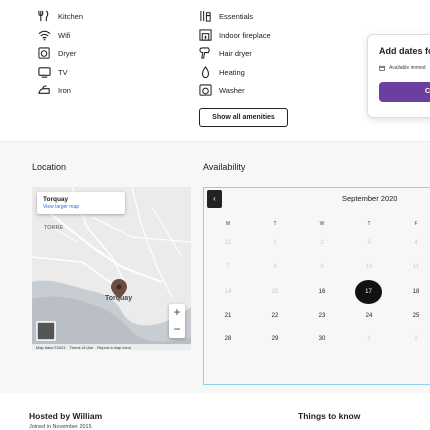  Describe the element at coordinates (232, 72) in the screenshot. I see `amenity-label: Heating` at that location.